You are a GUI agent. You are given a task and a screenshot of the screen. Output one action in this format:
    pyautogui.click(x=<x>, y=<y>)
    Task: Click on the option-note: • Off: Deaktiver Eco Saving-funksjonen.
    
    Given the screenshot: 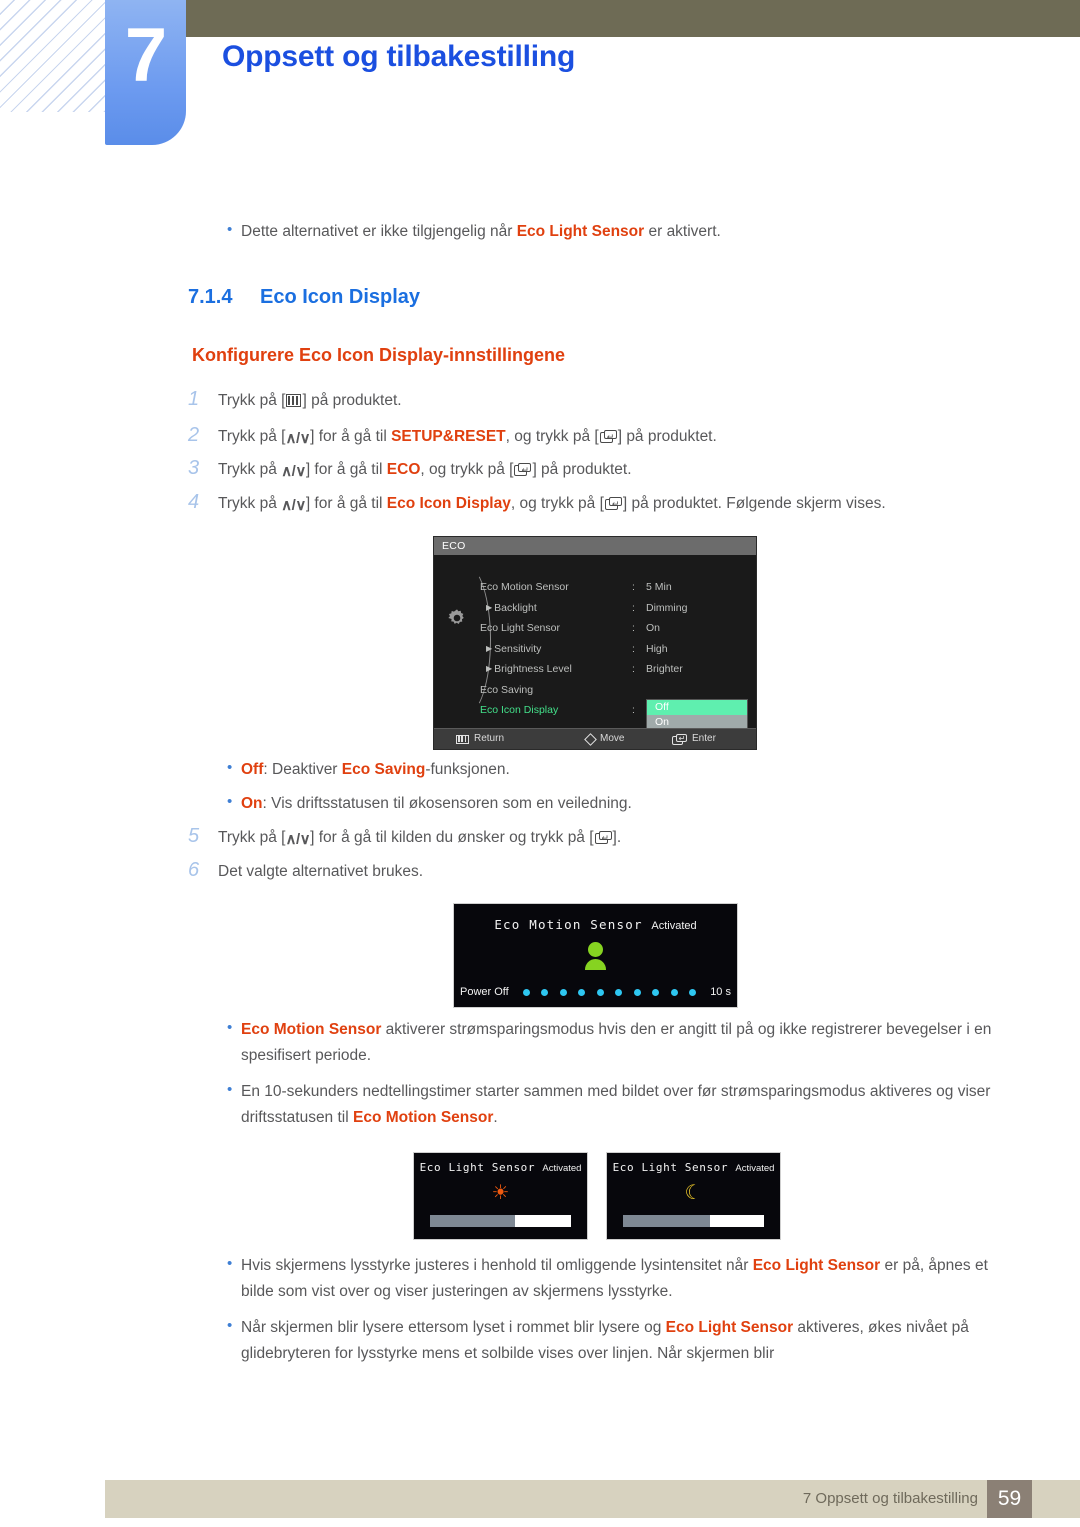 What is the action you would take?
    pyautogui.click(x=622, y=770)
    